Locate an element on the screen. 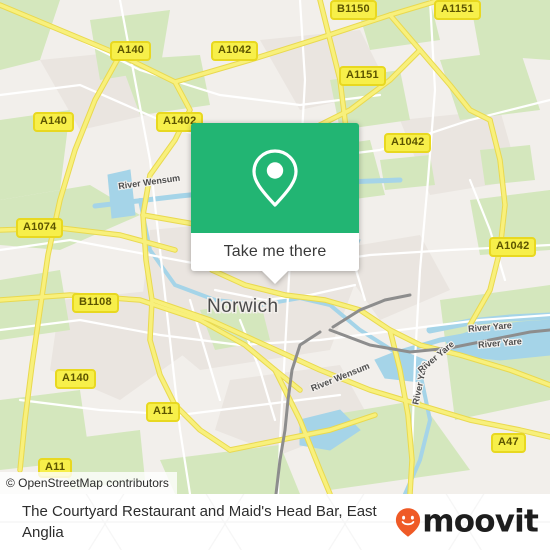 The width and height of the screenshot is (550, 550). destination-callout: Take me there is located at coordinates (275, 203).